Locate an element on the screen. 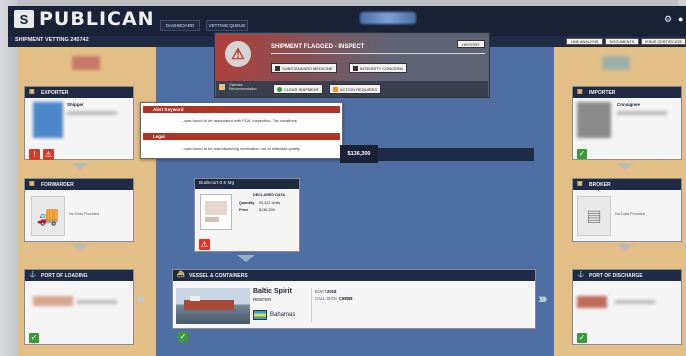 This screenshot has width=686, height=356. brand-name: PUBLICAN is located at coordinates (97, 19).